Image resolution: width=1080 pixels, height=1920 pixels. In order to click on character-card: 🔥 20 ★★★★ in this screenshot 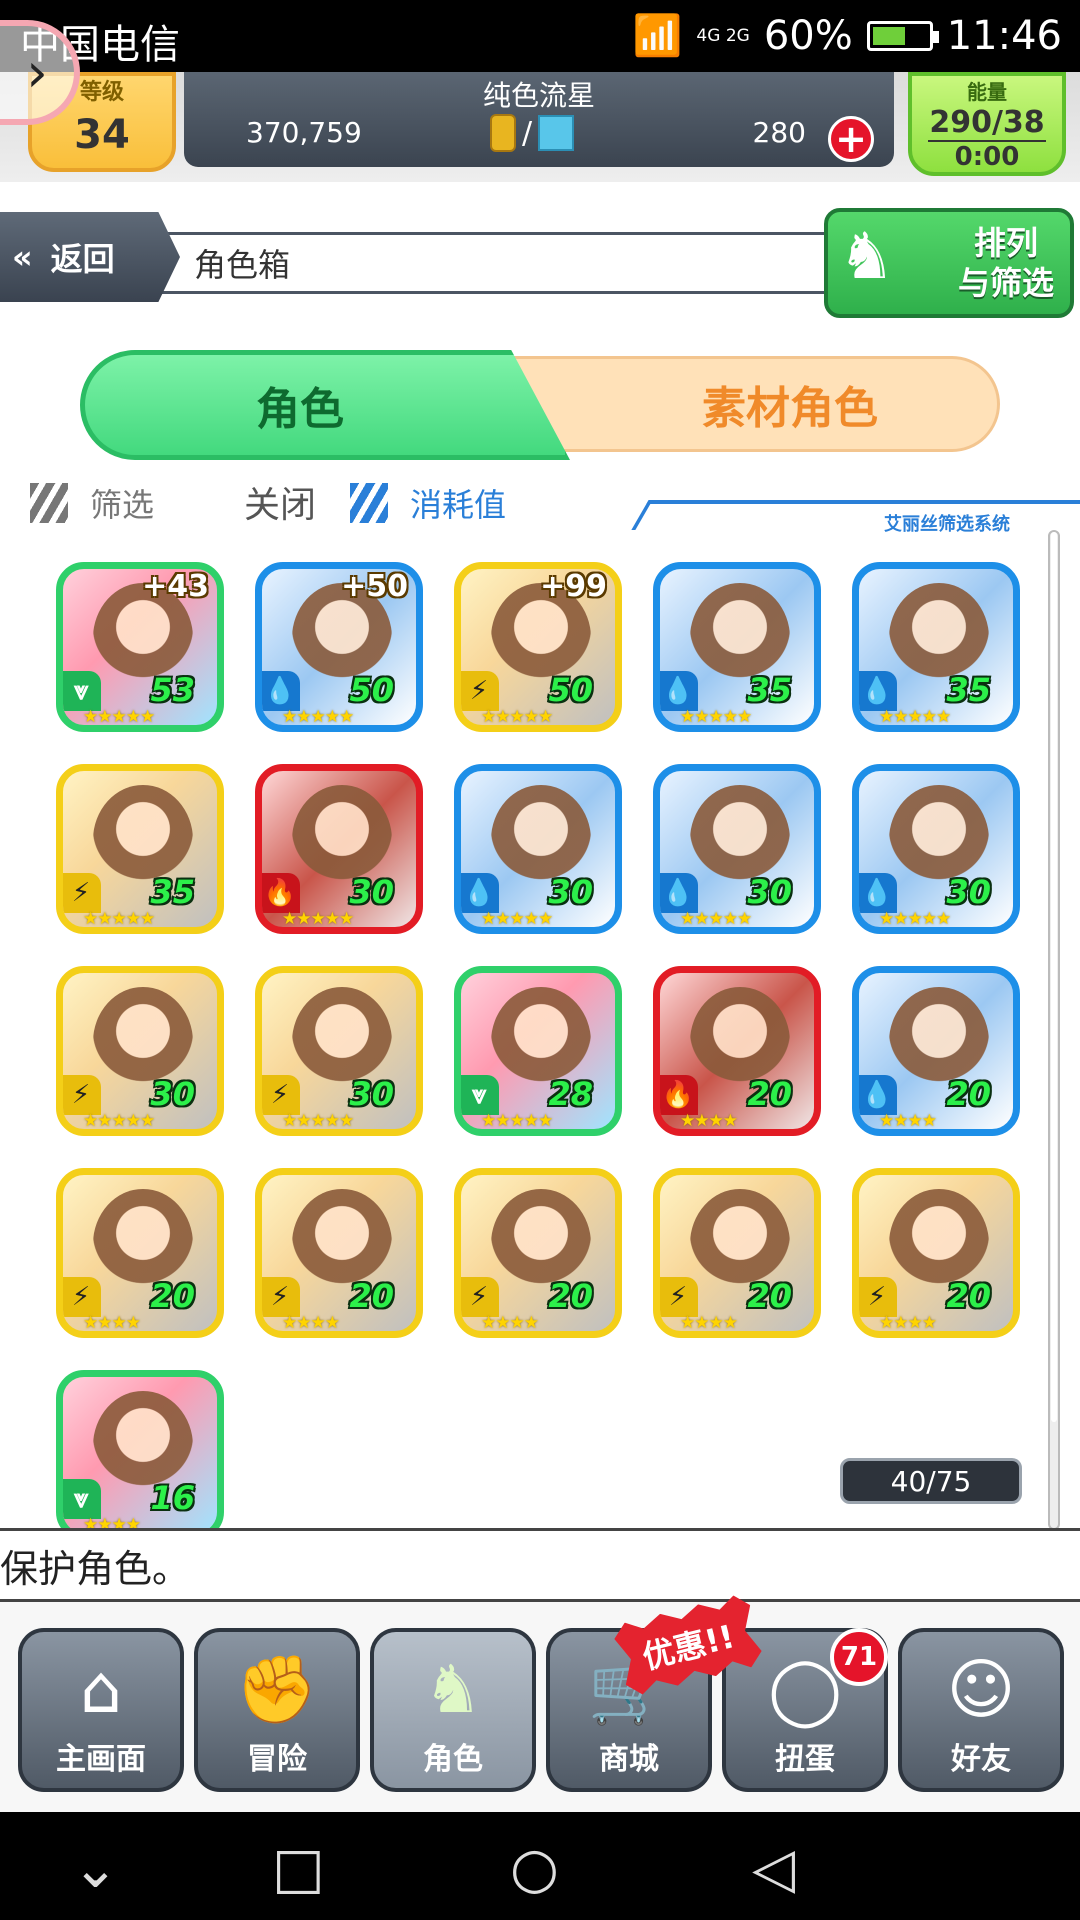, I will do `click(737, 1051)`.